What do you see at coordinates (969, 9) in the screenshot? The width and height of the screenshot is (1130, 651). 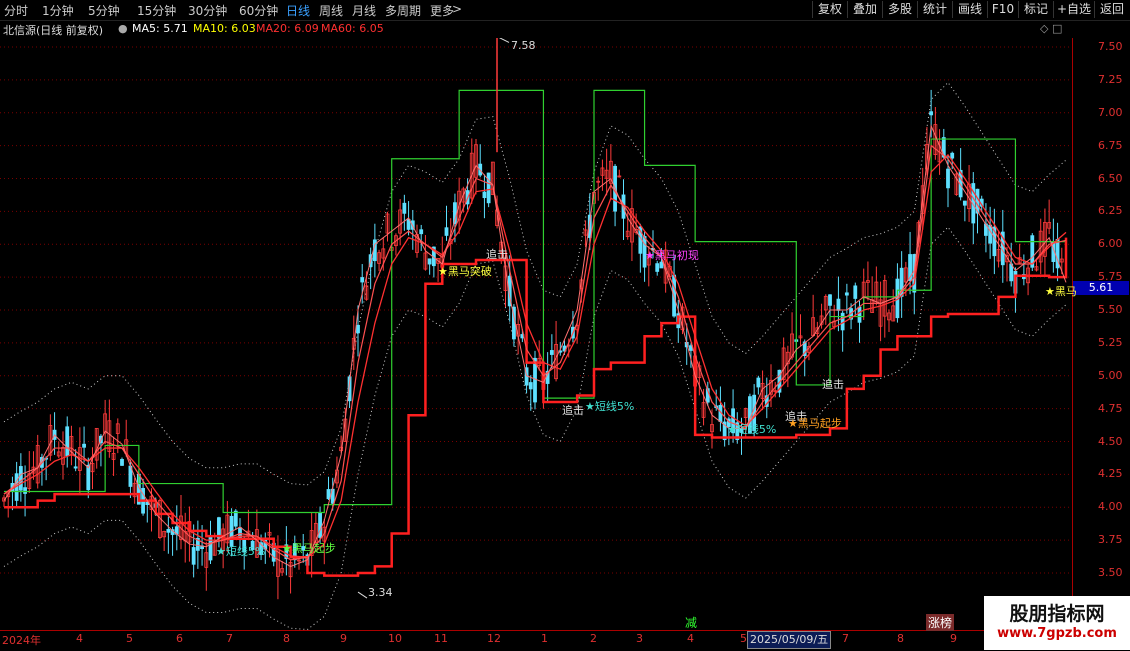 I see `draw-line-button: 画线` at bounding box center [969, 9].